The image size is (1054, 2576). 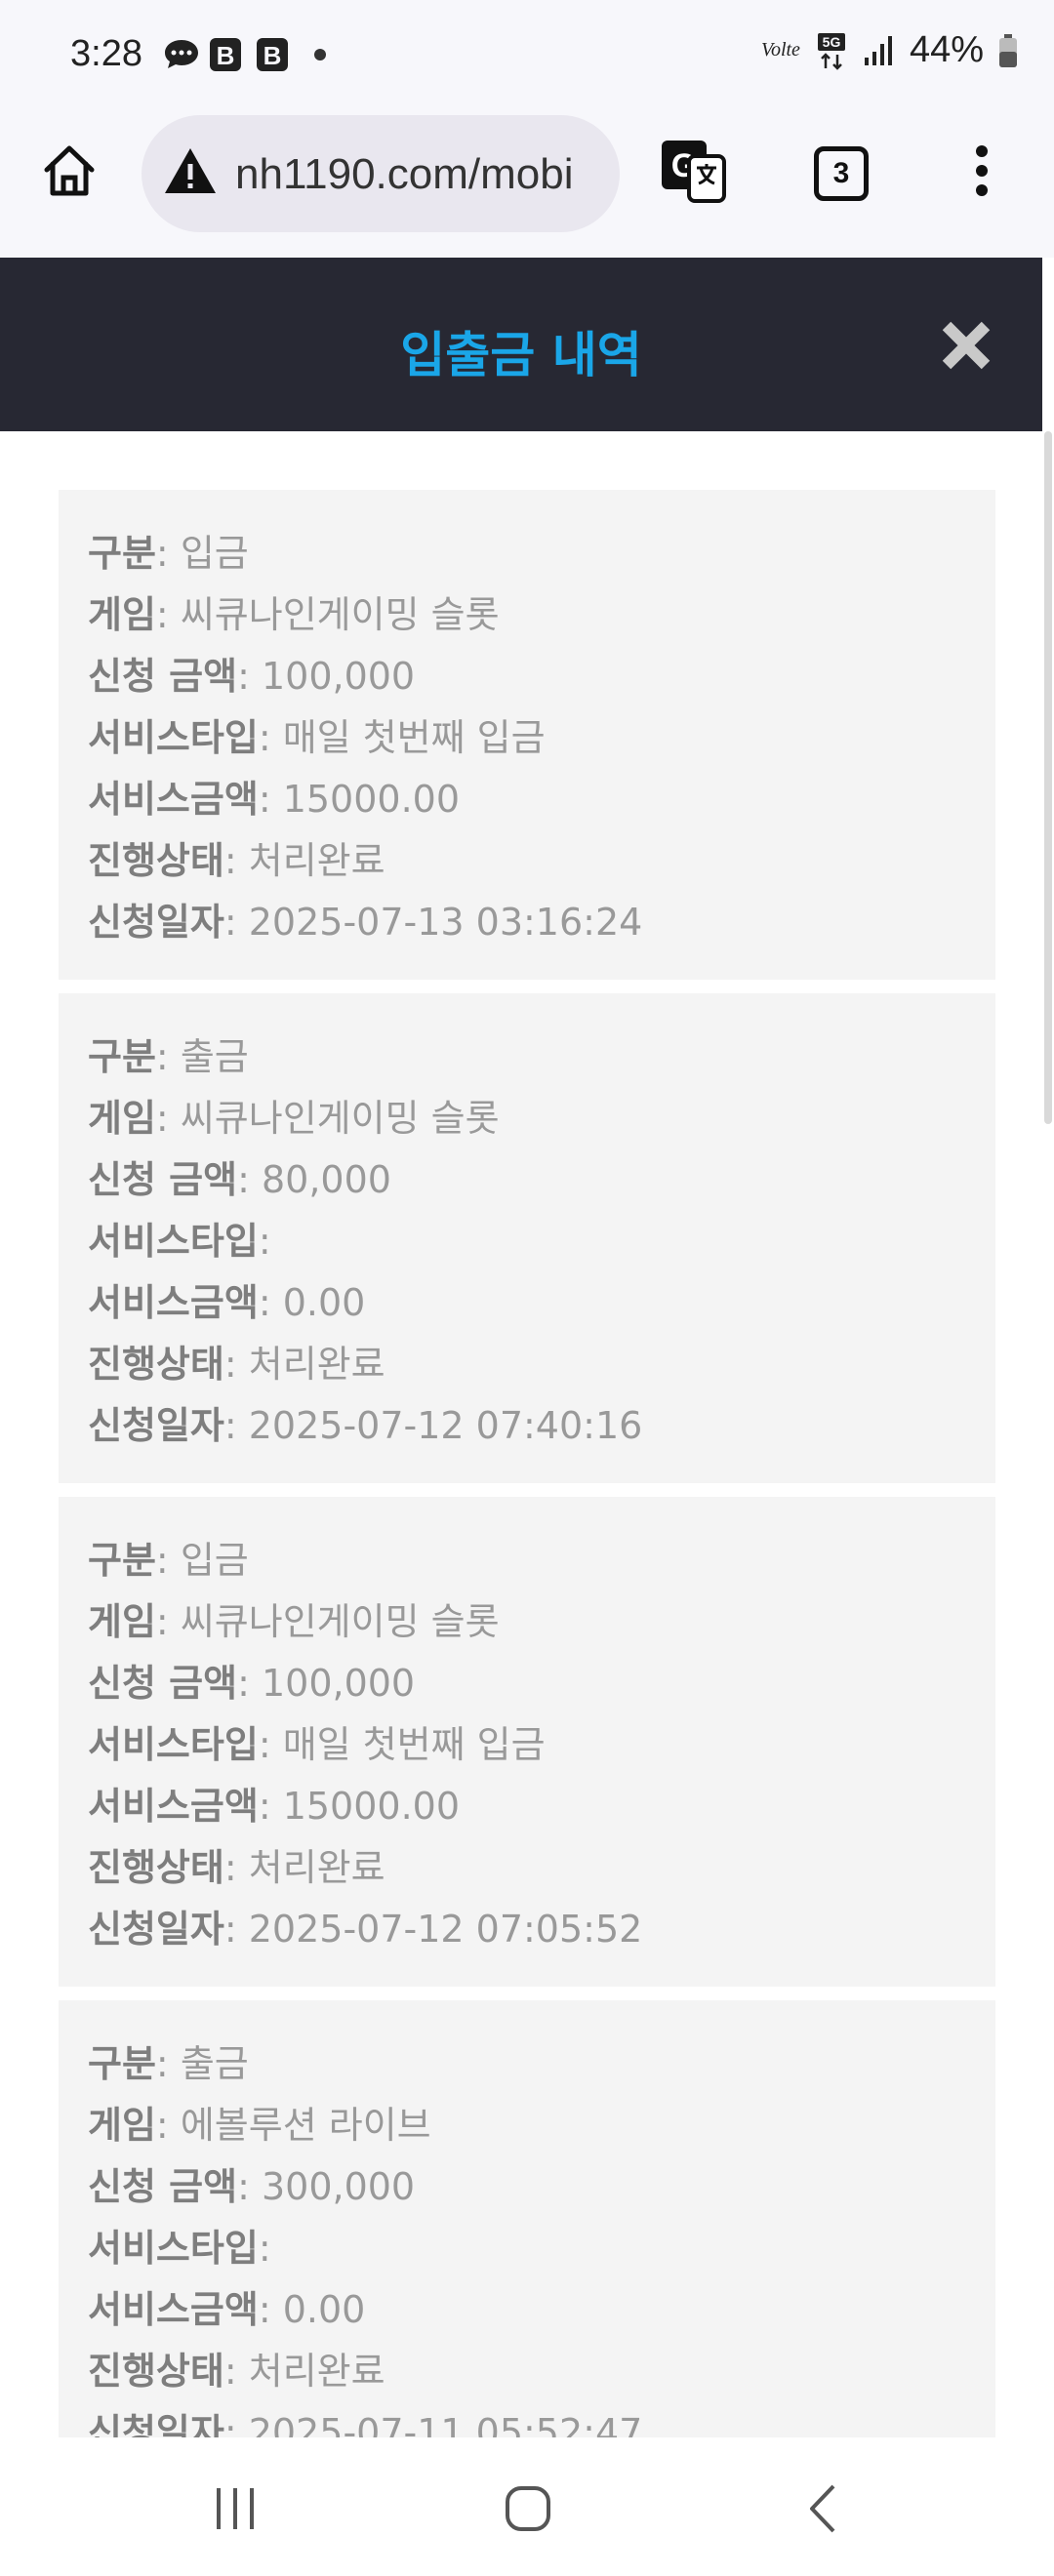 I want to click on translate-button: G, so click(x=693, y=170).